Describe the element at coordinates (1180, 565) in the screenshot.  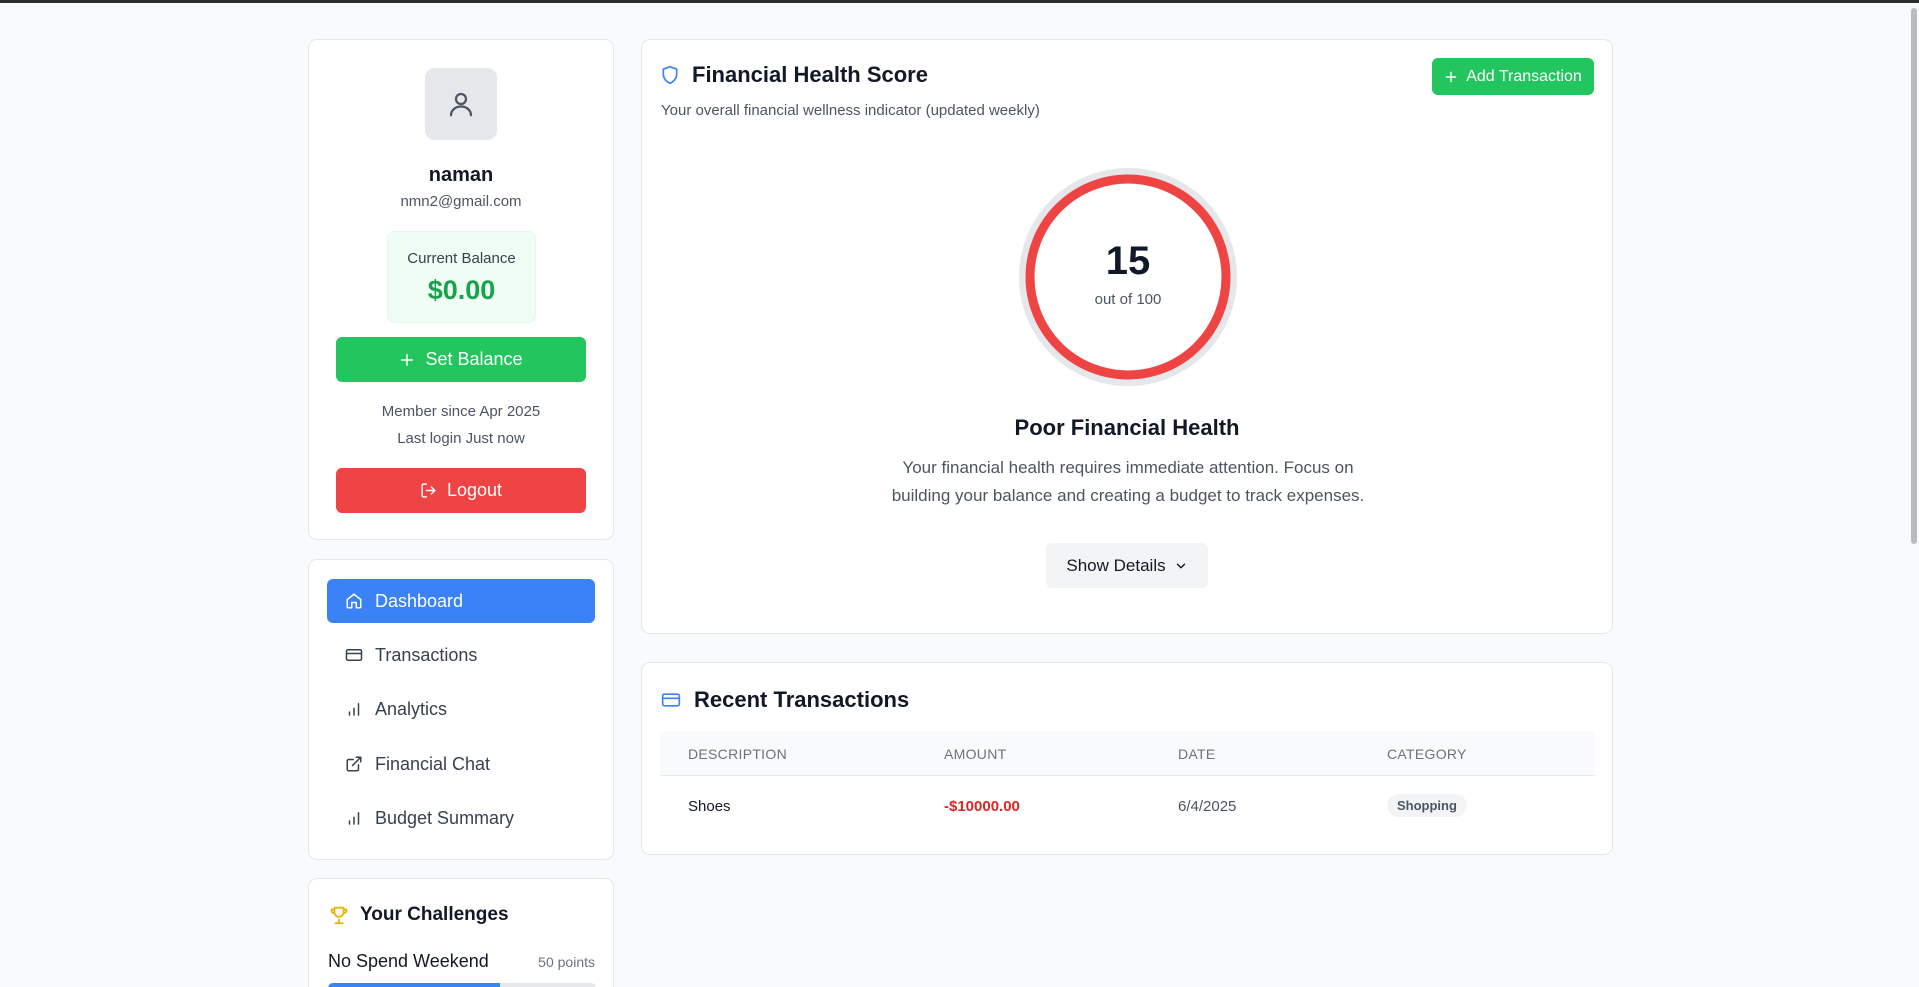
I see `chevron-down-icon` at that location.